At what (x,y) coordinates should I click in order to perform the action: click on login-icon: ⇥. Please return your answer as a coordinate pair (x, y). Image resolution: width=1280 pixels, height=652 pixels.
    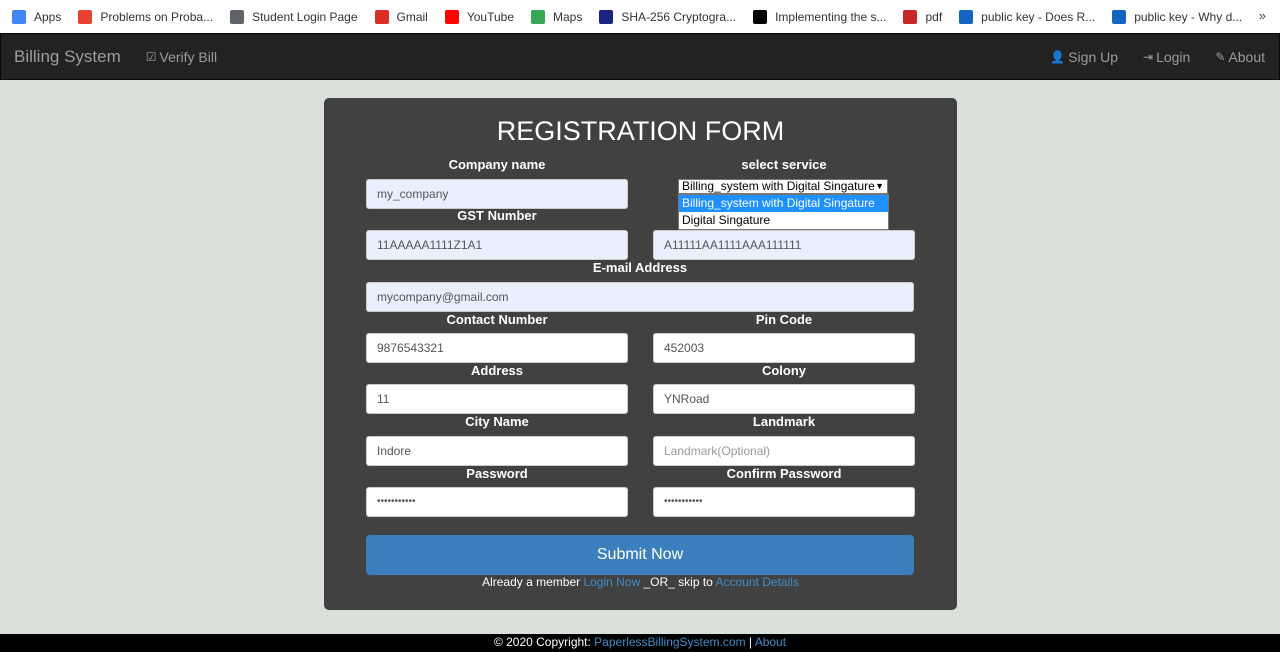
    Looking at the image, I should click on (1148, 56).